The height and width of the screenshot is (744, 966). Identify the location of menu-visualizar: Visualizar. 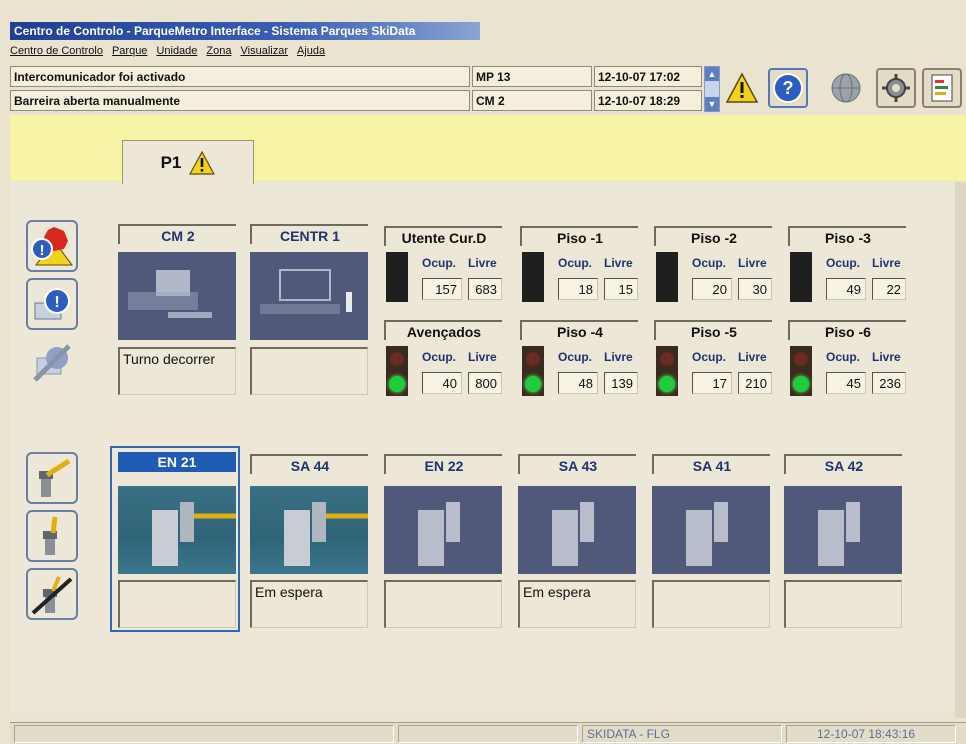
(265, 51).